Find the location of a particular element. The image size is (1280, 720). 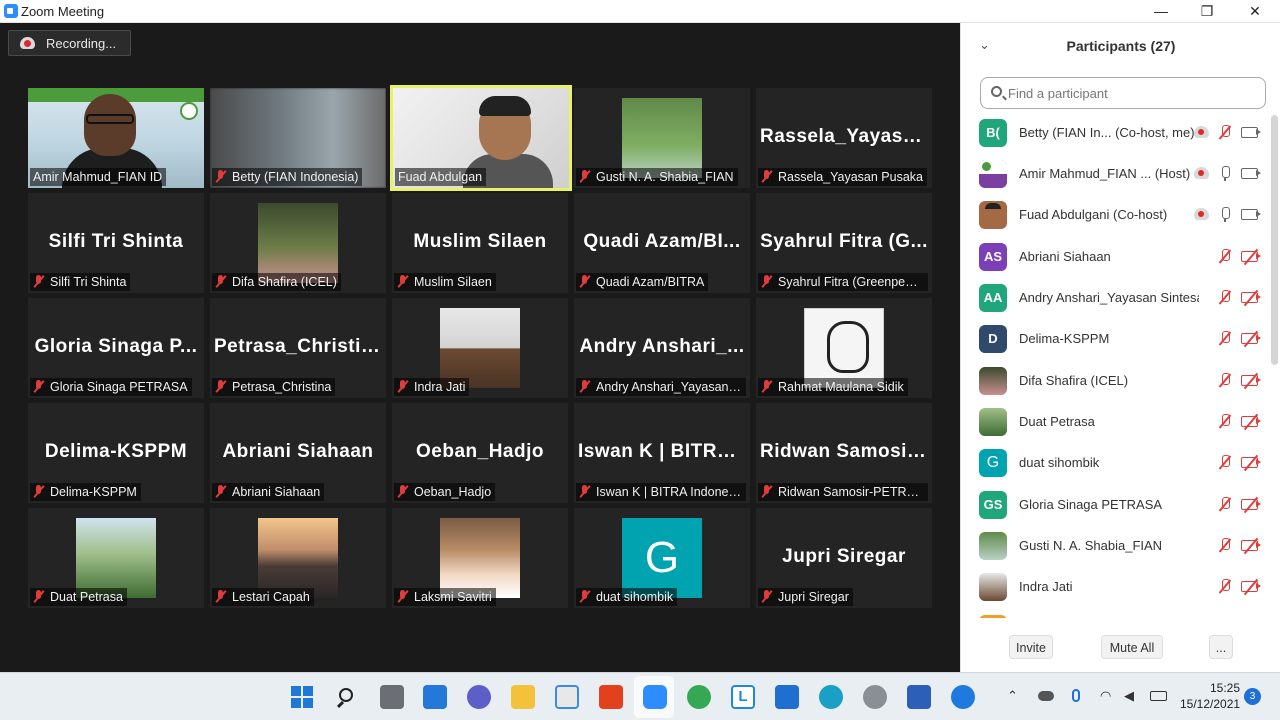

video-tile: Rassela_Yayasa... Rassela_Yayasan Pusaka is located at coordinates (844, 138).